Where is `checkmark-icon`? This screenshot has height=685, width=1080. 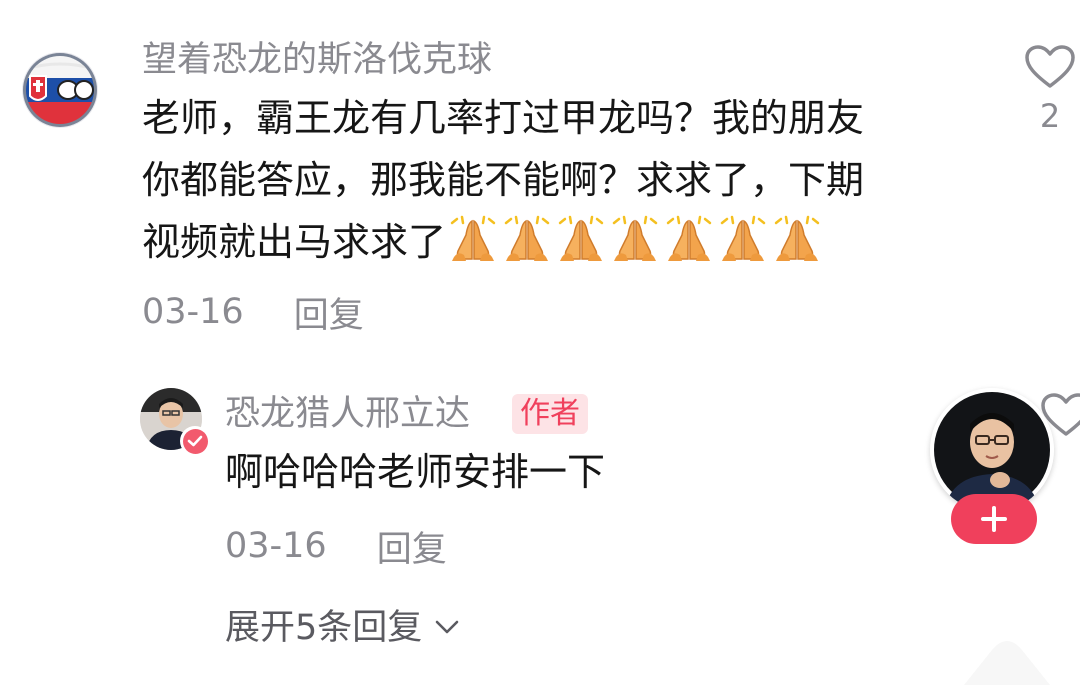
checkmark-icon is located at coordinates (195, 441).